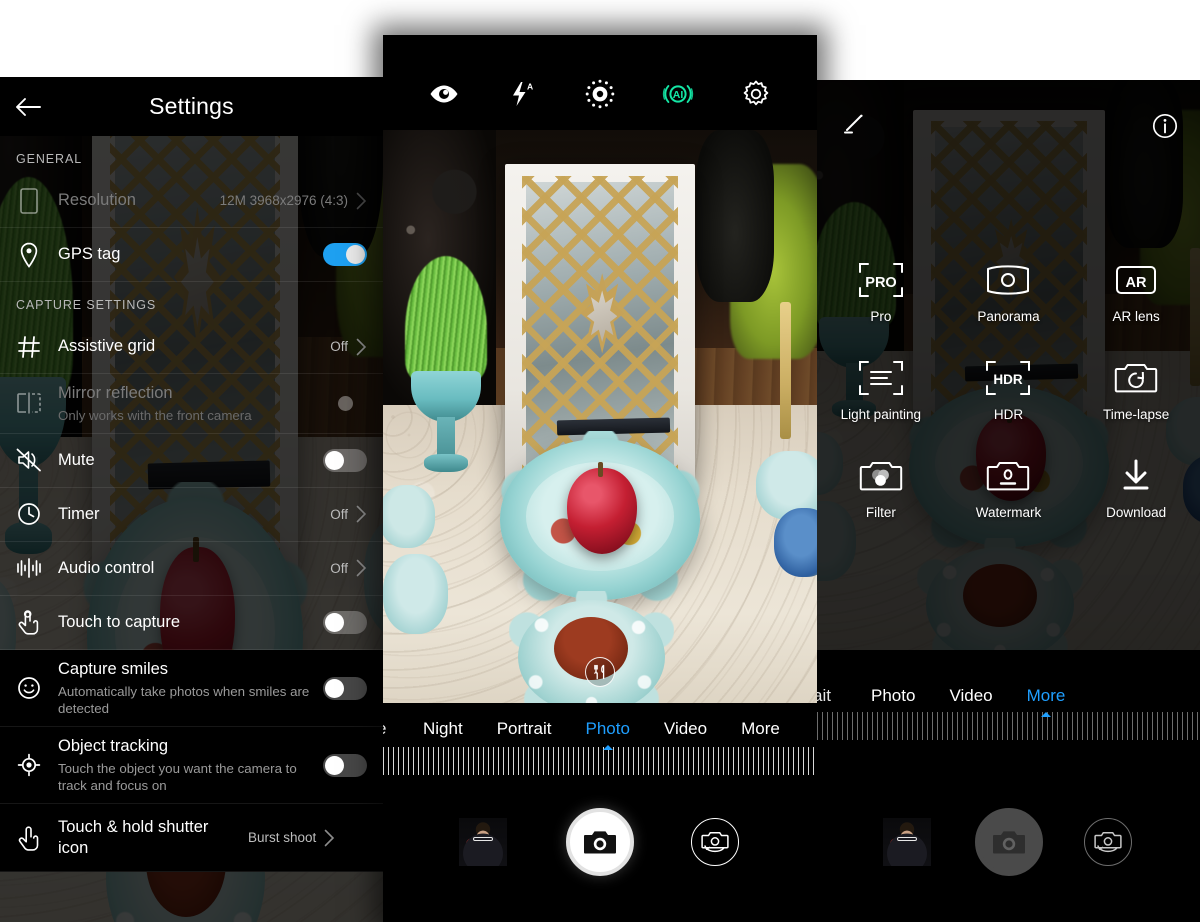 The height and width of the screenshot is (922, 1200). Describe the element at coordinates (880, 414) in the screenshot. I see `more-mode-label: Light painting` at that location.